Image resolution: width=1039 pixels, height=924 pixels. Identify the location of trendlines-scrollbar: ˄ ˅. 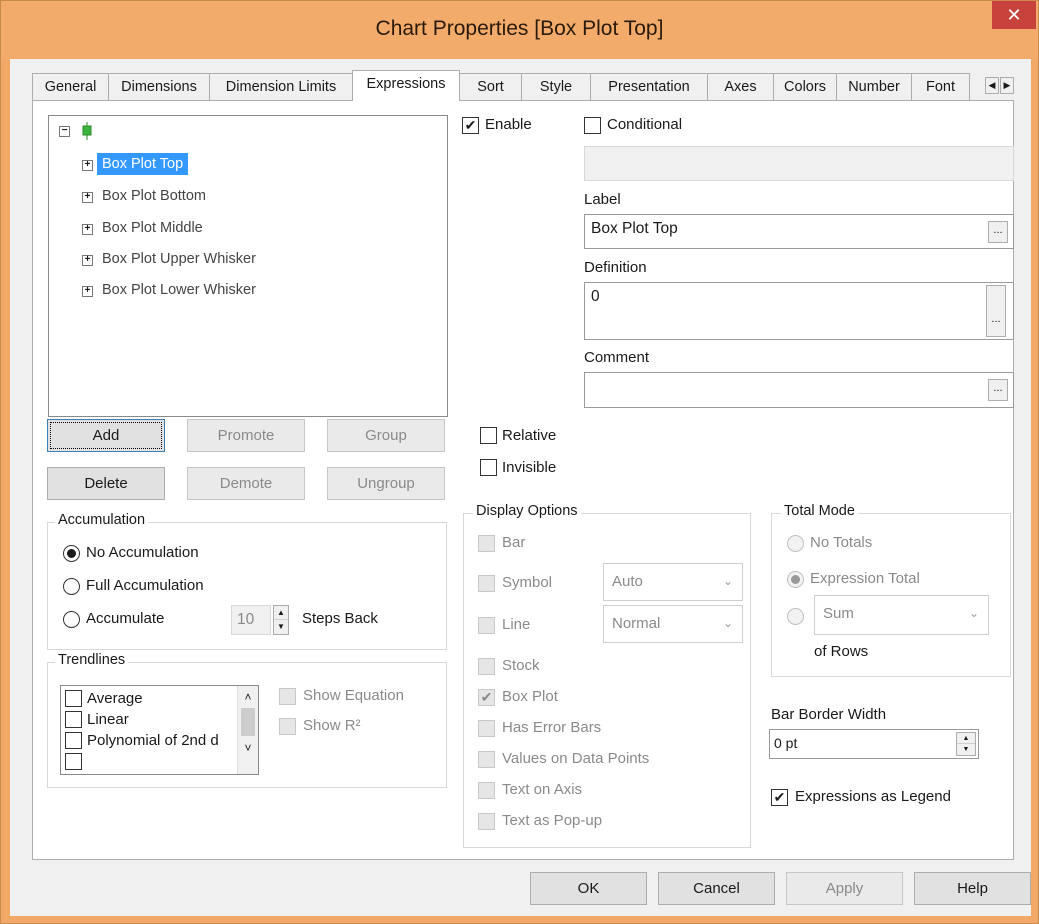
(247, 730).